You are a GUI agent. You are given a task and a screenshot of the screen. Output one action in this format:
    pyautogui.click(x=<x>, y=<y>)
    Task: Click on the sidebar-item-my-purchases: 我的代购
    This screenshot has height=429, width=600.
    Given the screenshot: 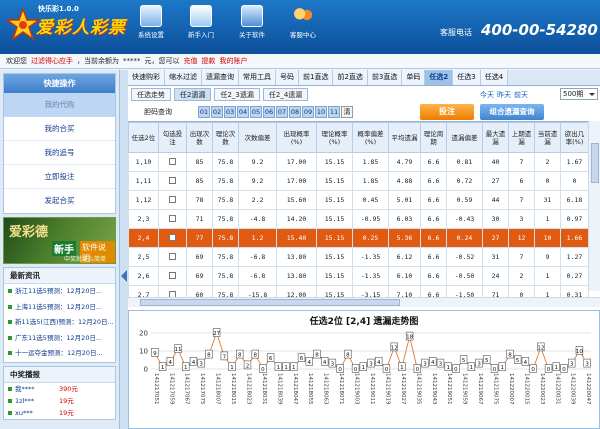 What is the action you would take?
    pyautogui.click(x=59, y=105)
    